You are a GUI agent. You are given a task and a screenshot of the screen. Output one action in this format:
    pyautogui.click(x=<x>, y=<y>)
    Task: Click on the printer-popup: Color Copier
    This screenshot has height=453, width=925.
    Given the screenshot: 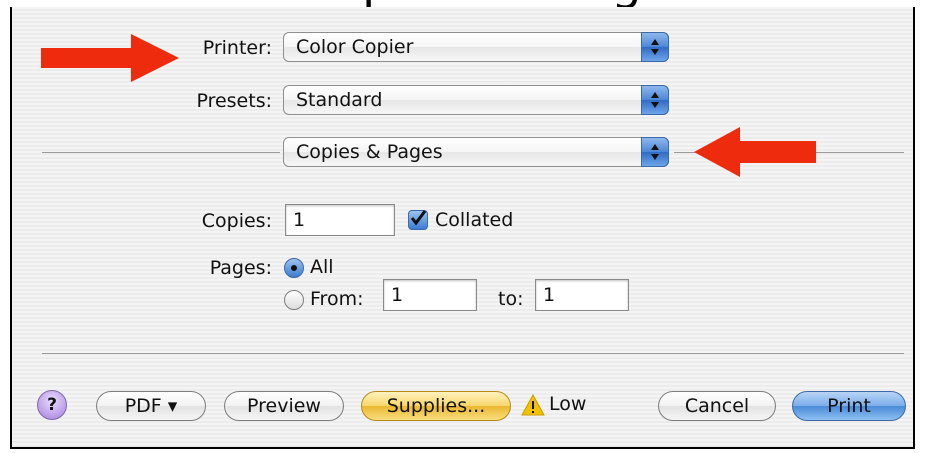 What is the action you would take?
    pyautogui.click(x=476, y=47)
    